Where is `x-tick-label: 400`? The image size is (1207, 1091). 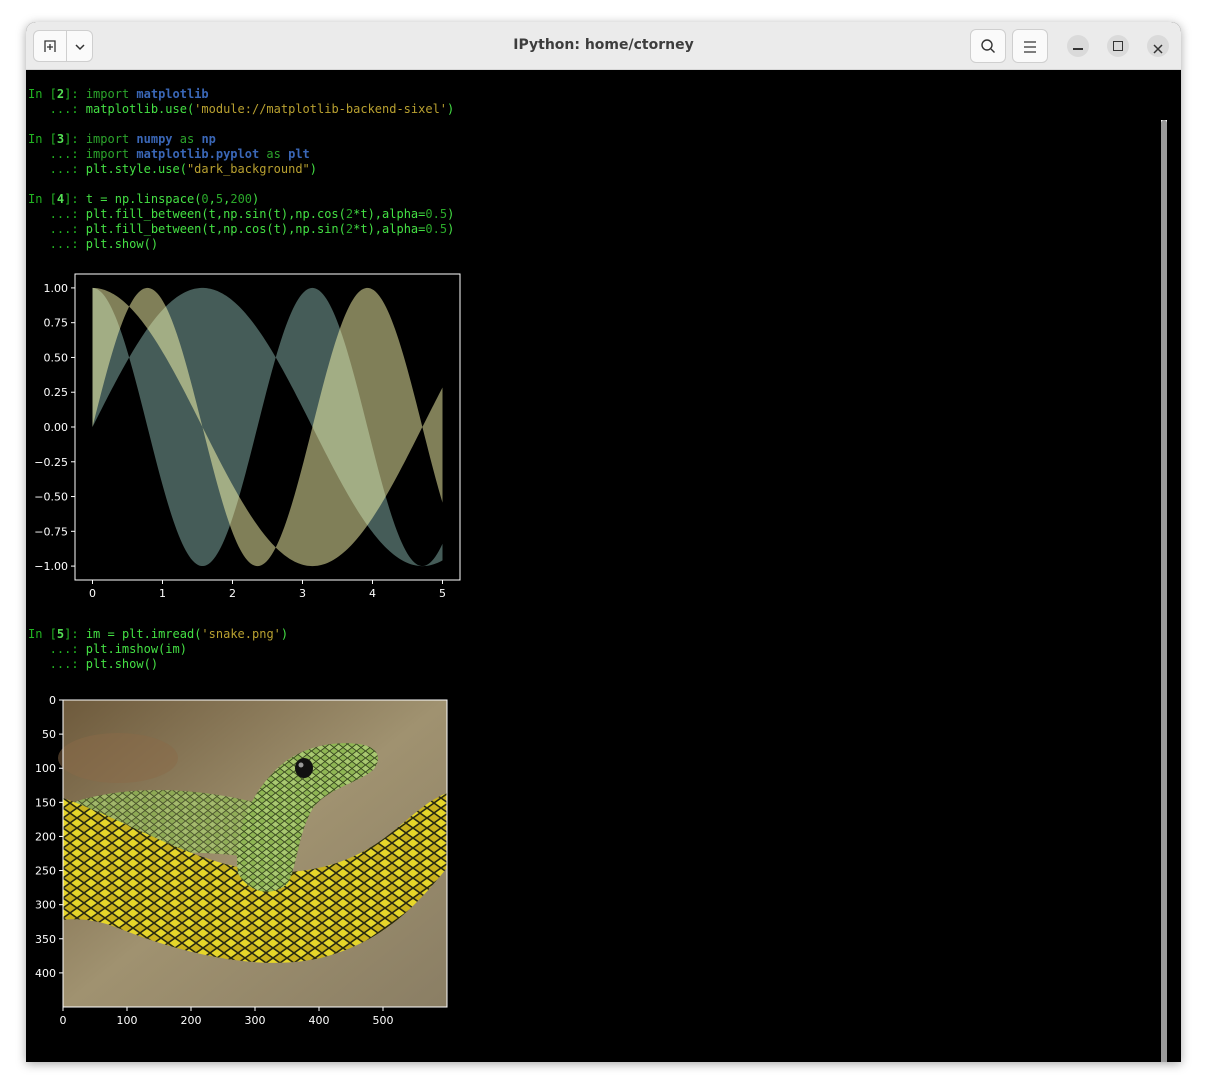 x-tick-label: 400 is located at coordinates (319, 1020).